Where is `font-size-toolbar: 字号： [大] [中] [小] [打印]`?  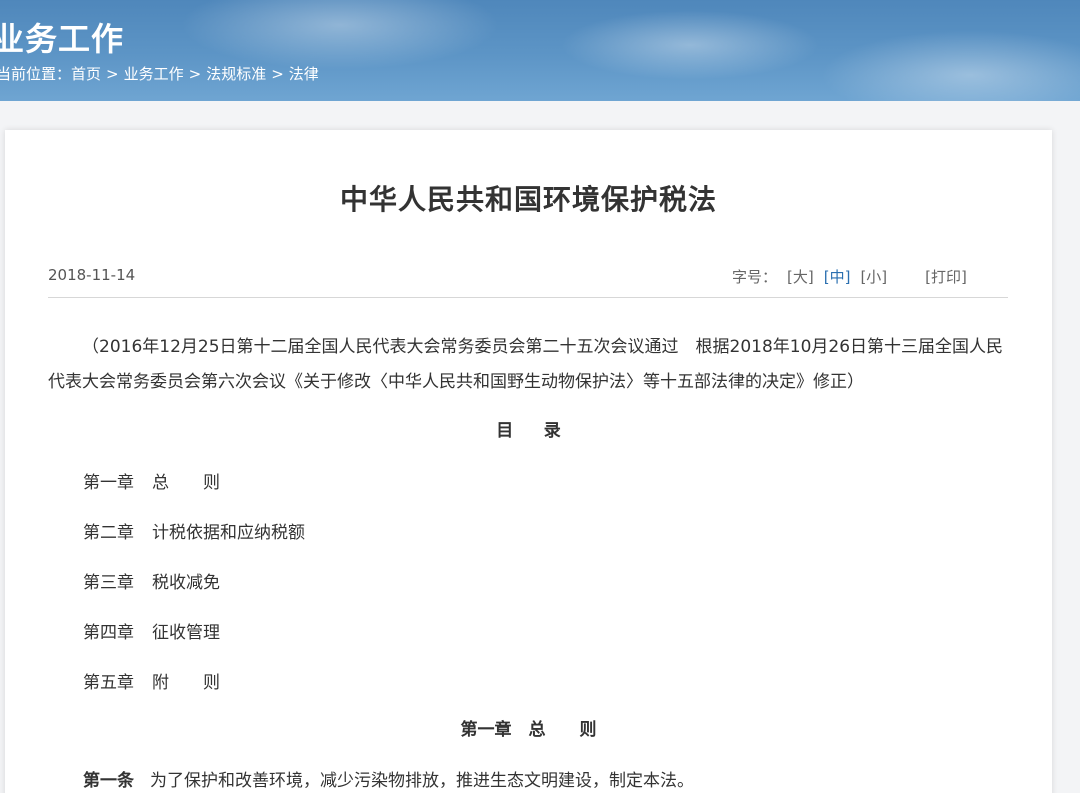 font-size-toolbar: 字号： [大] [中] [小] [打印] is located at coordinates (849, 276).